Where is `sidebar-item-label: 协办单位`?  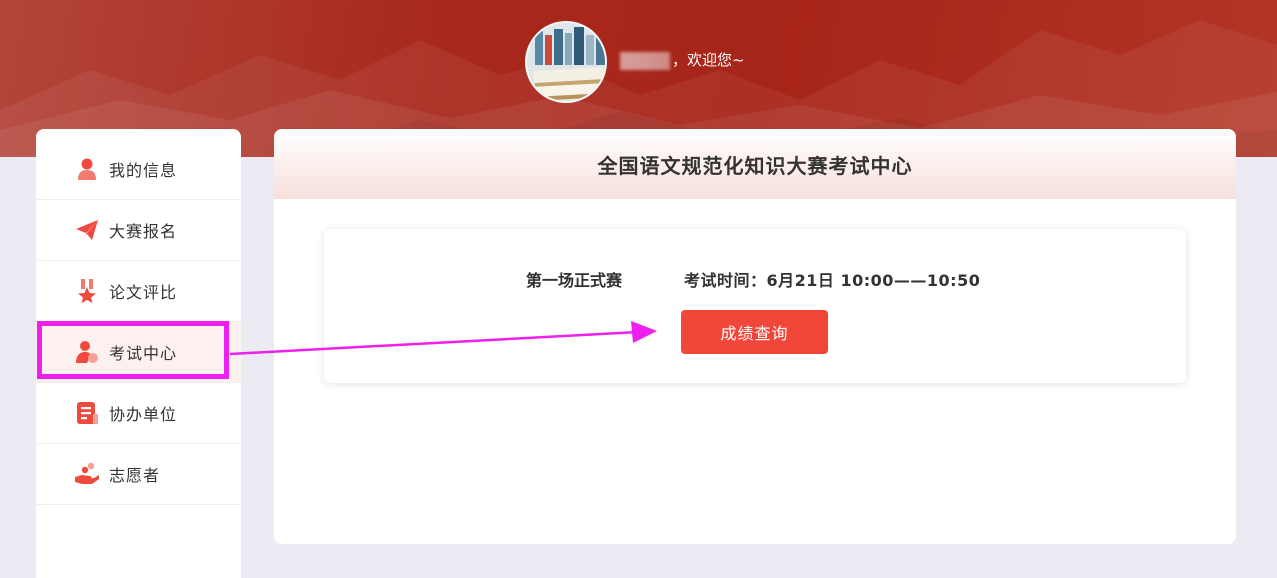 sidebar-item-label: 协办单位 is located at coordinates (143, 414).